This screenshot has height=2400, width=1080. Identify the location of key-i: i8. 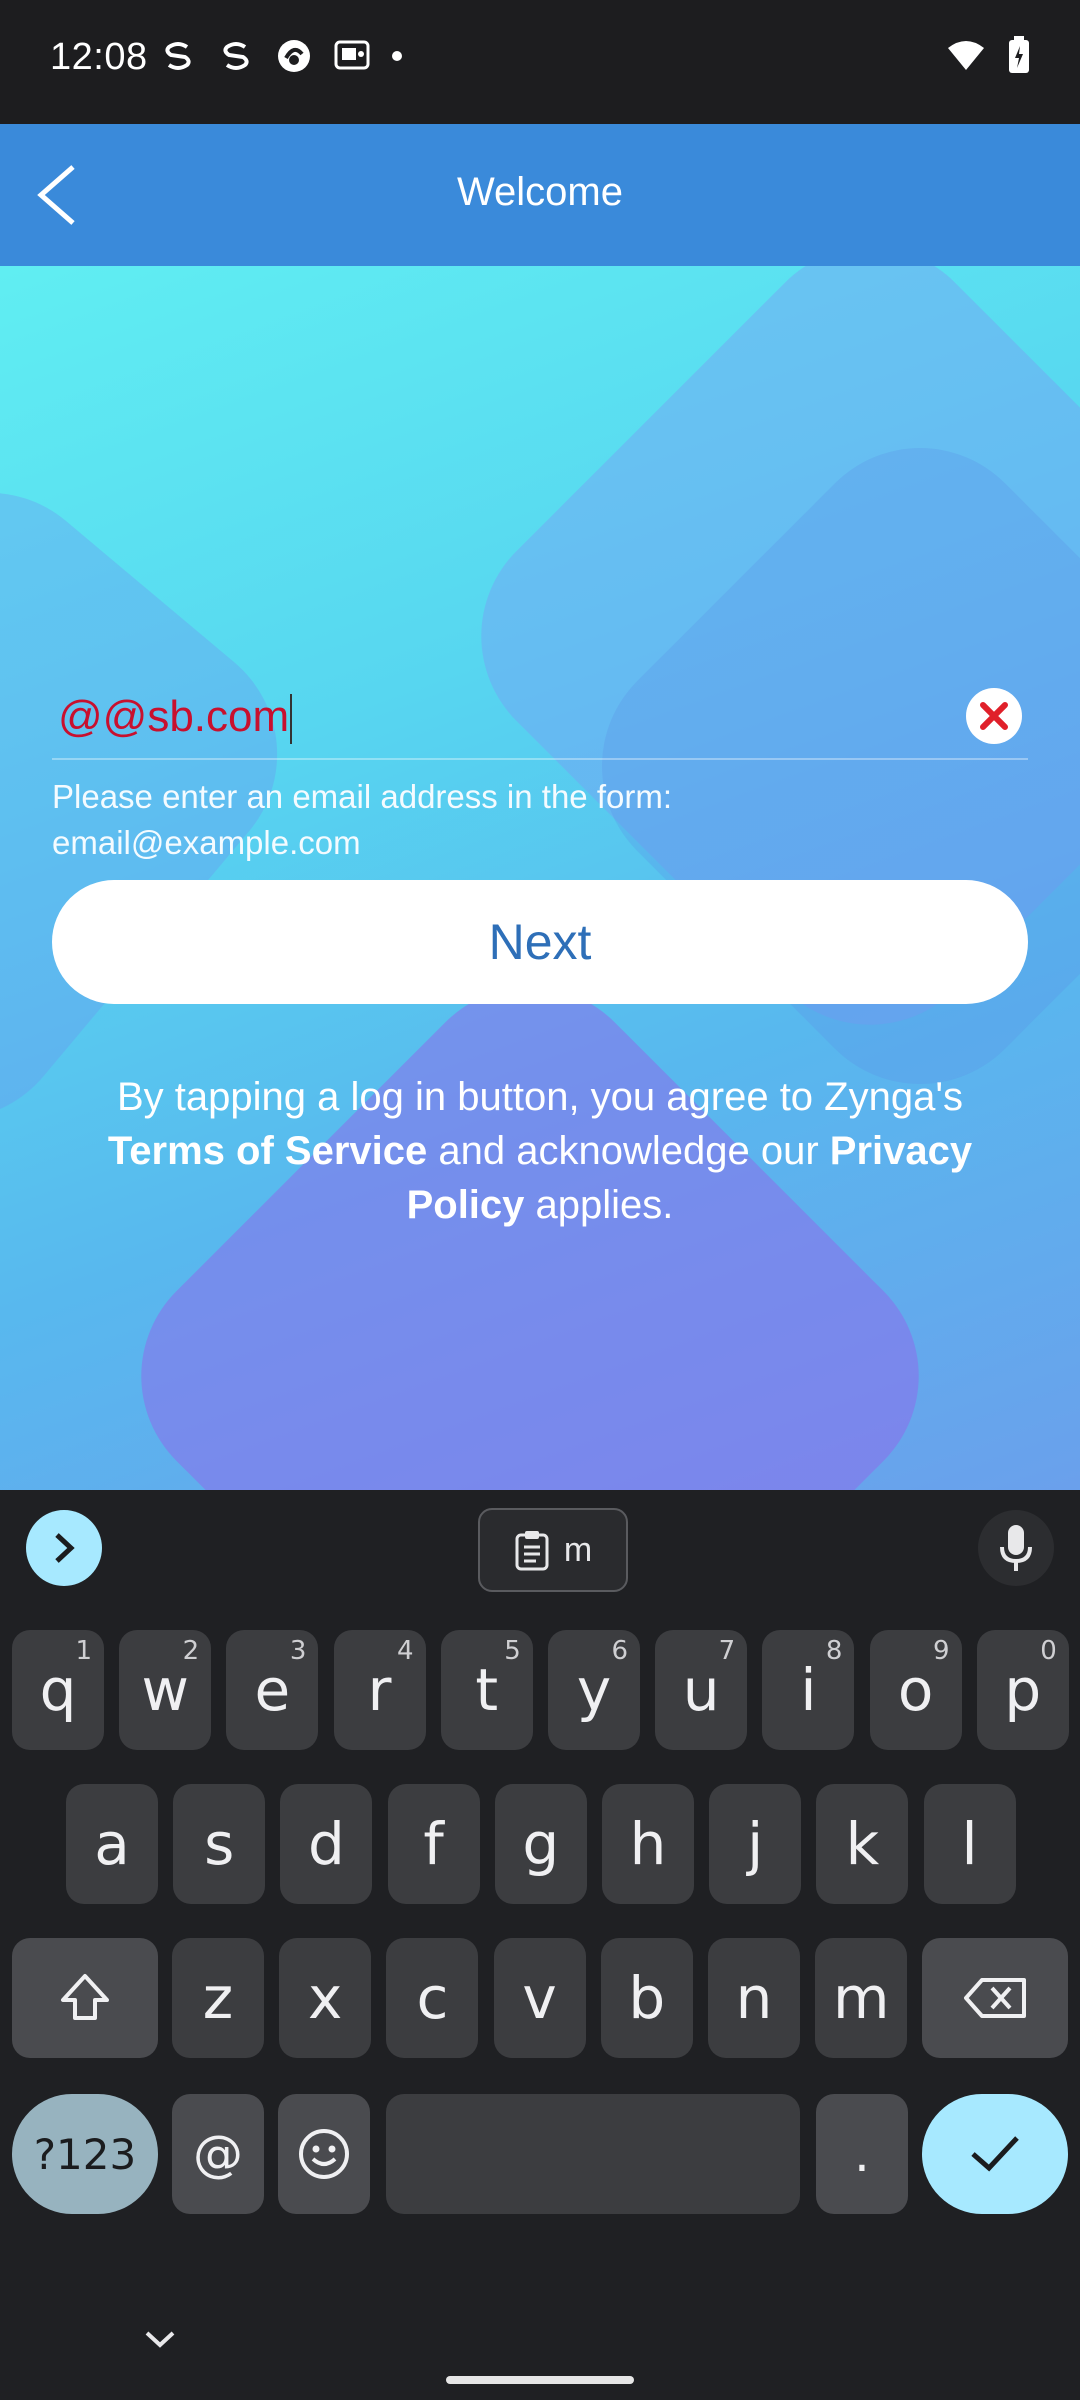
(808, 1690).